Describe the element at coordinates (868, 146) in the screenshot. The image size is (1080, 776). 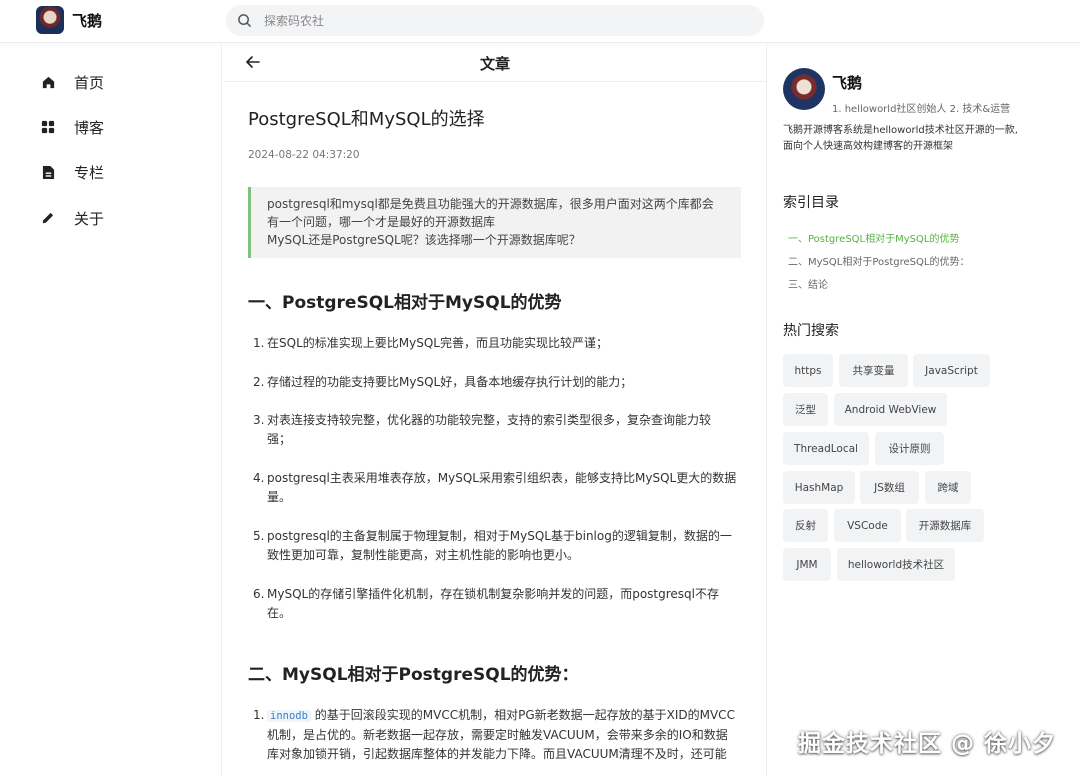
I see `intro-line: 面向个人快速高效构建博客的开源框架` at that location.